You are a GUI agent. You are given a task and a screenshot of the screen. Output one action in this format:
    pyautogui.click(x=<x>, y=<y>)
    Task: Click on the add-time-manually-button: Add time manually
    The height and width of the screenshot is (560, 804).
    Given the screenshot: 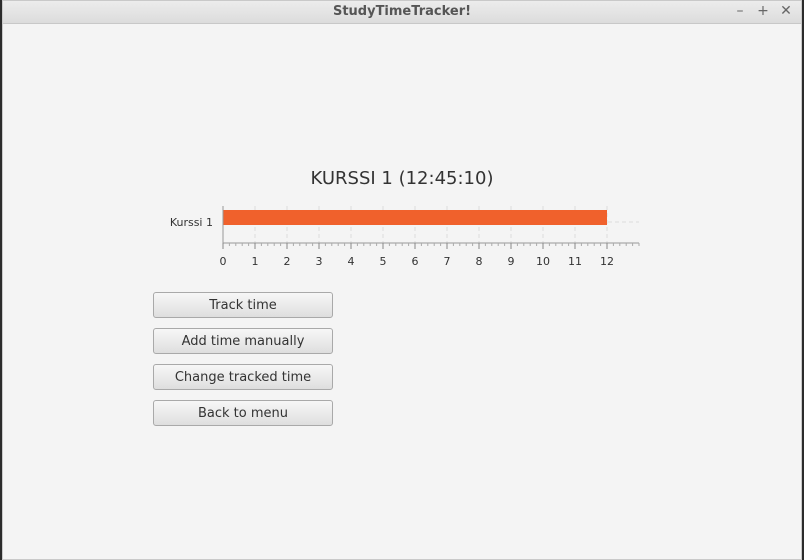 What is the action you would take?
    pyautogui.click(x=243, y=341)
    